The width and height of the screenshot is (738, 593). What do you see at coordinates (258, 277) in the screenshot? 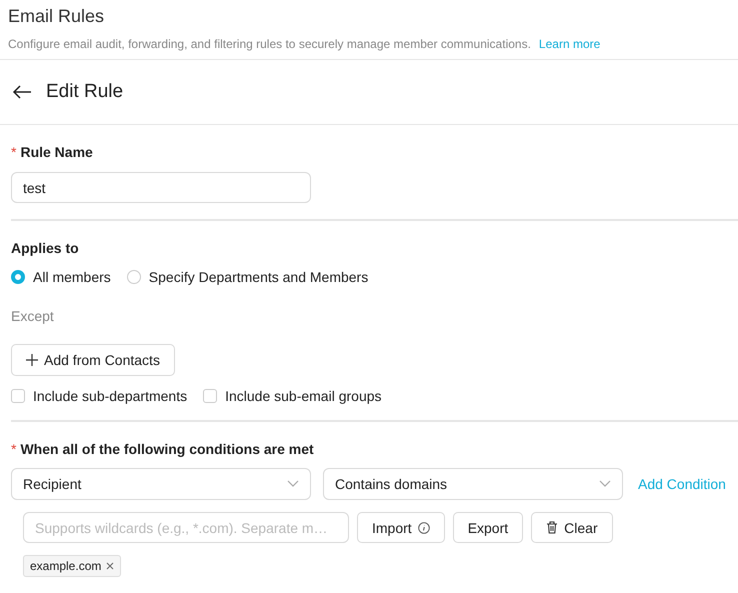
I see `radio-label: Specify Departments and Members` at bounding box center [258, 277].